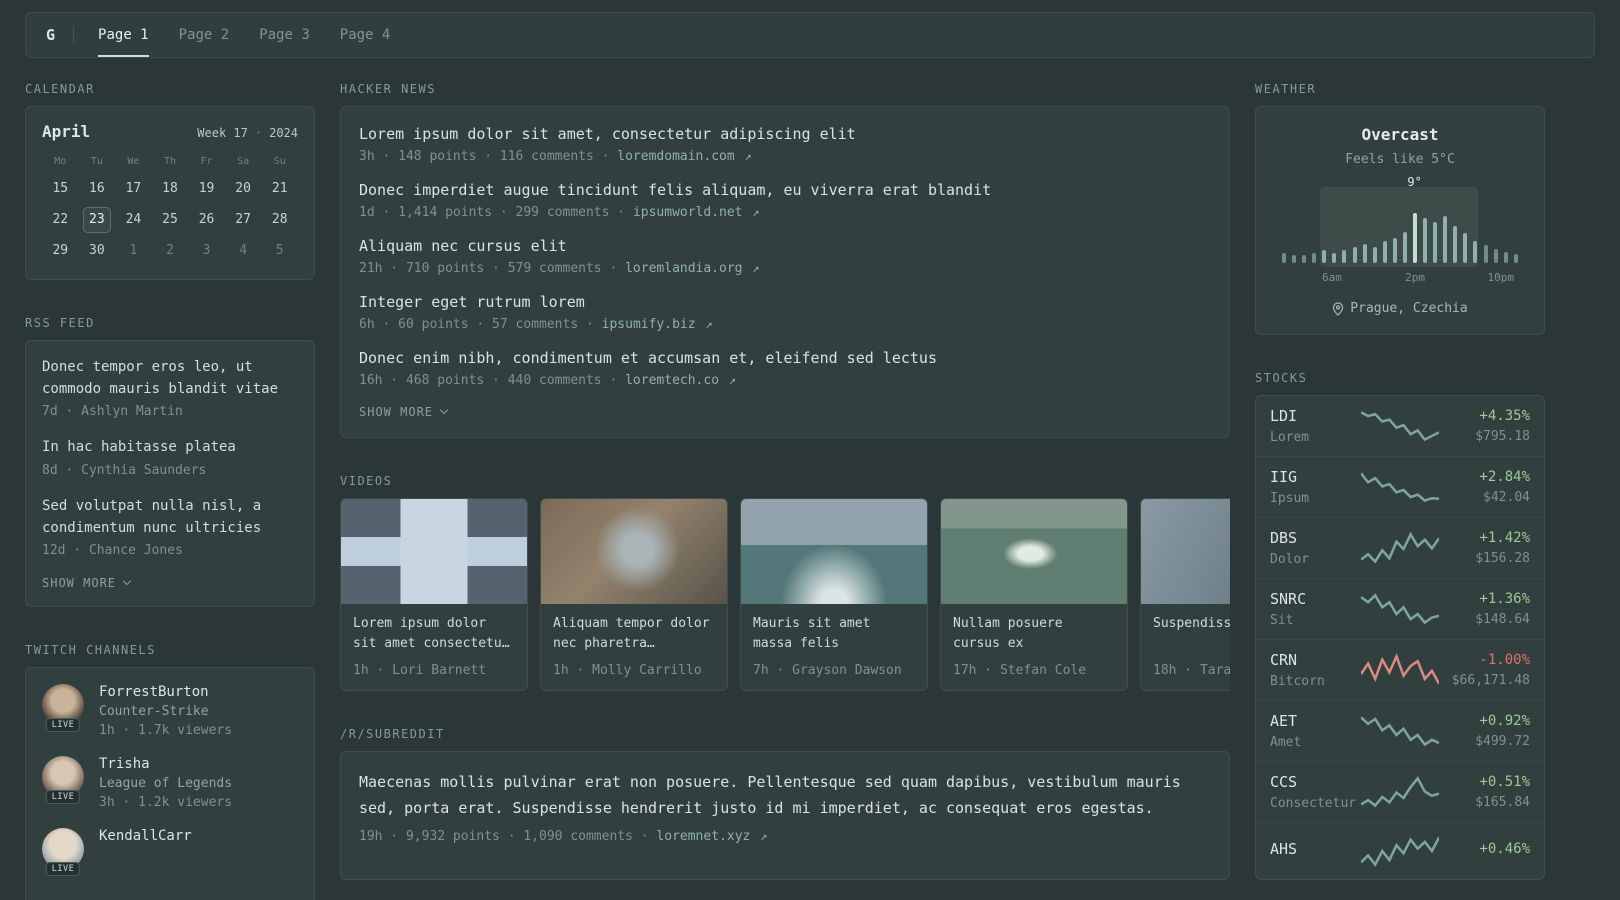 This screenshot has height=900, width=1620. What do you see at coordinates (127, 581) in the screenshot?
I see `chevron-down-icon` at bounding box center [127, 581].